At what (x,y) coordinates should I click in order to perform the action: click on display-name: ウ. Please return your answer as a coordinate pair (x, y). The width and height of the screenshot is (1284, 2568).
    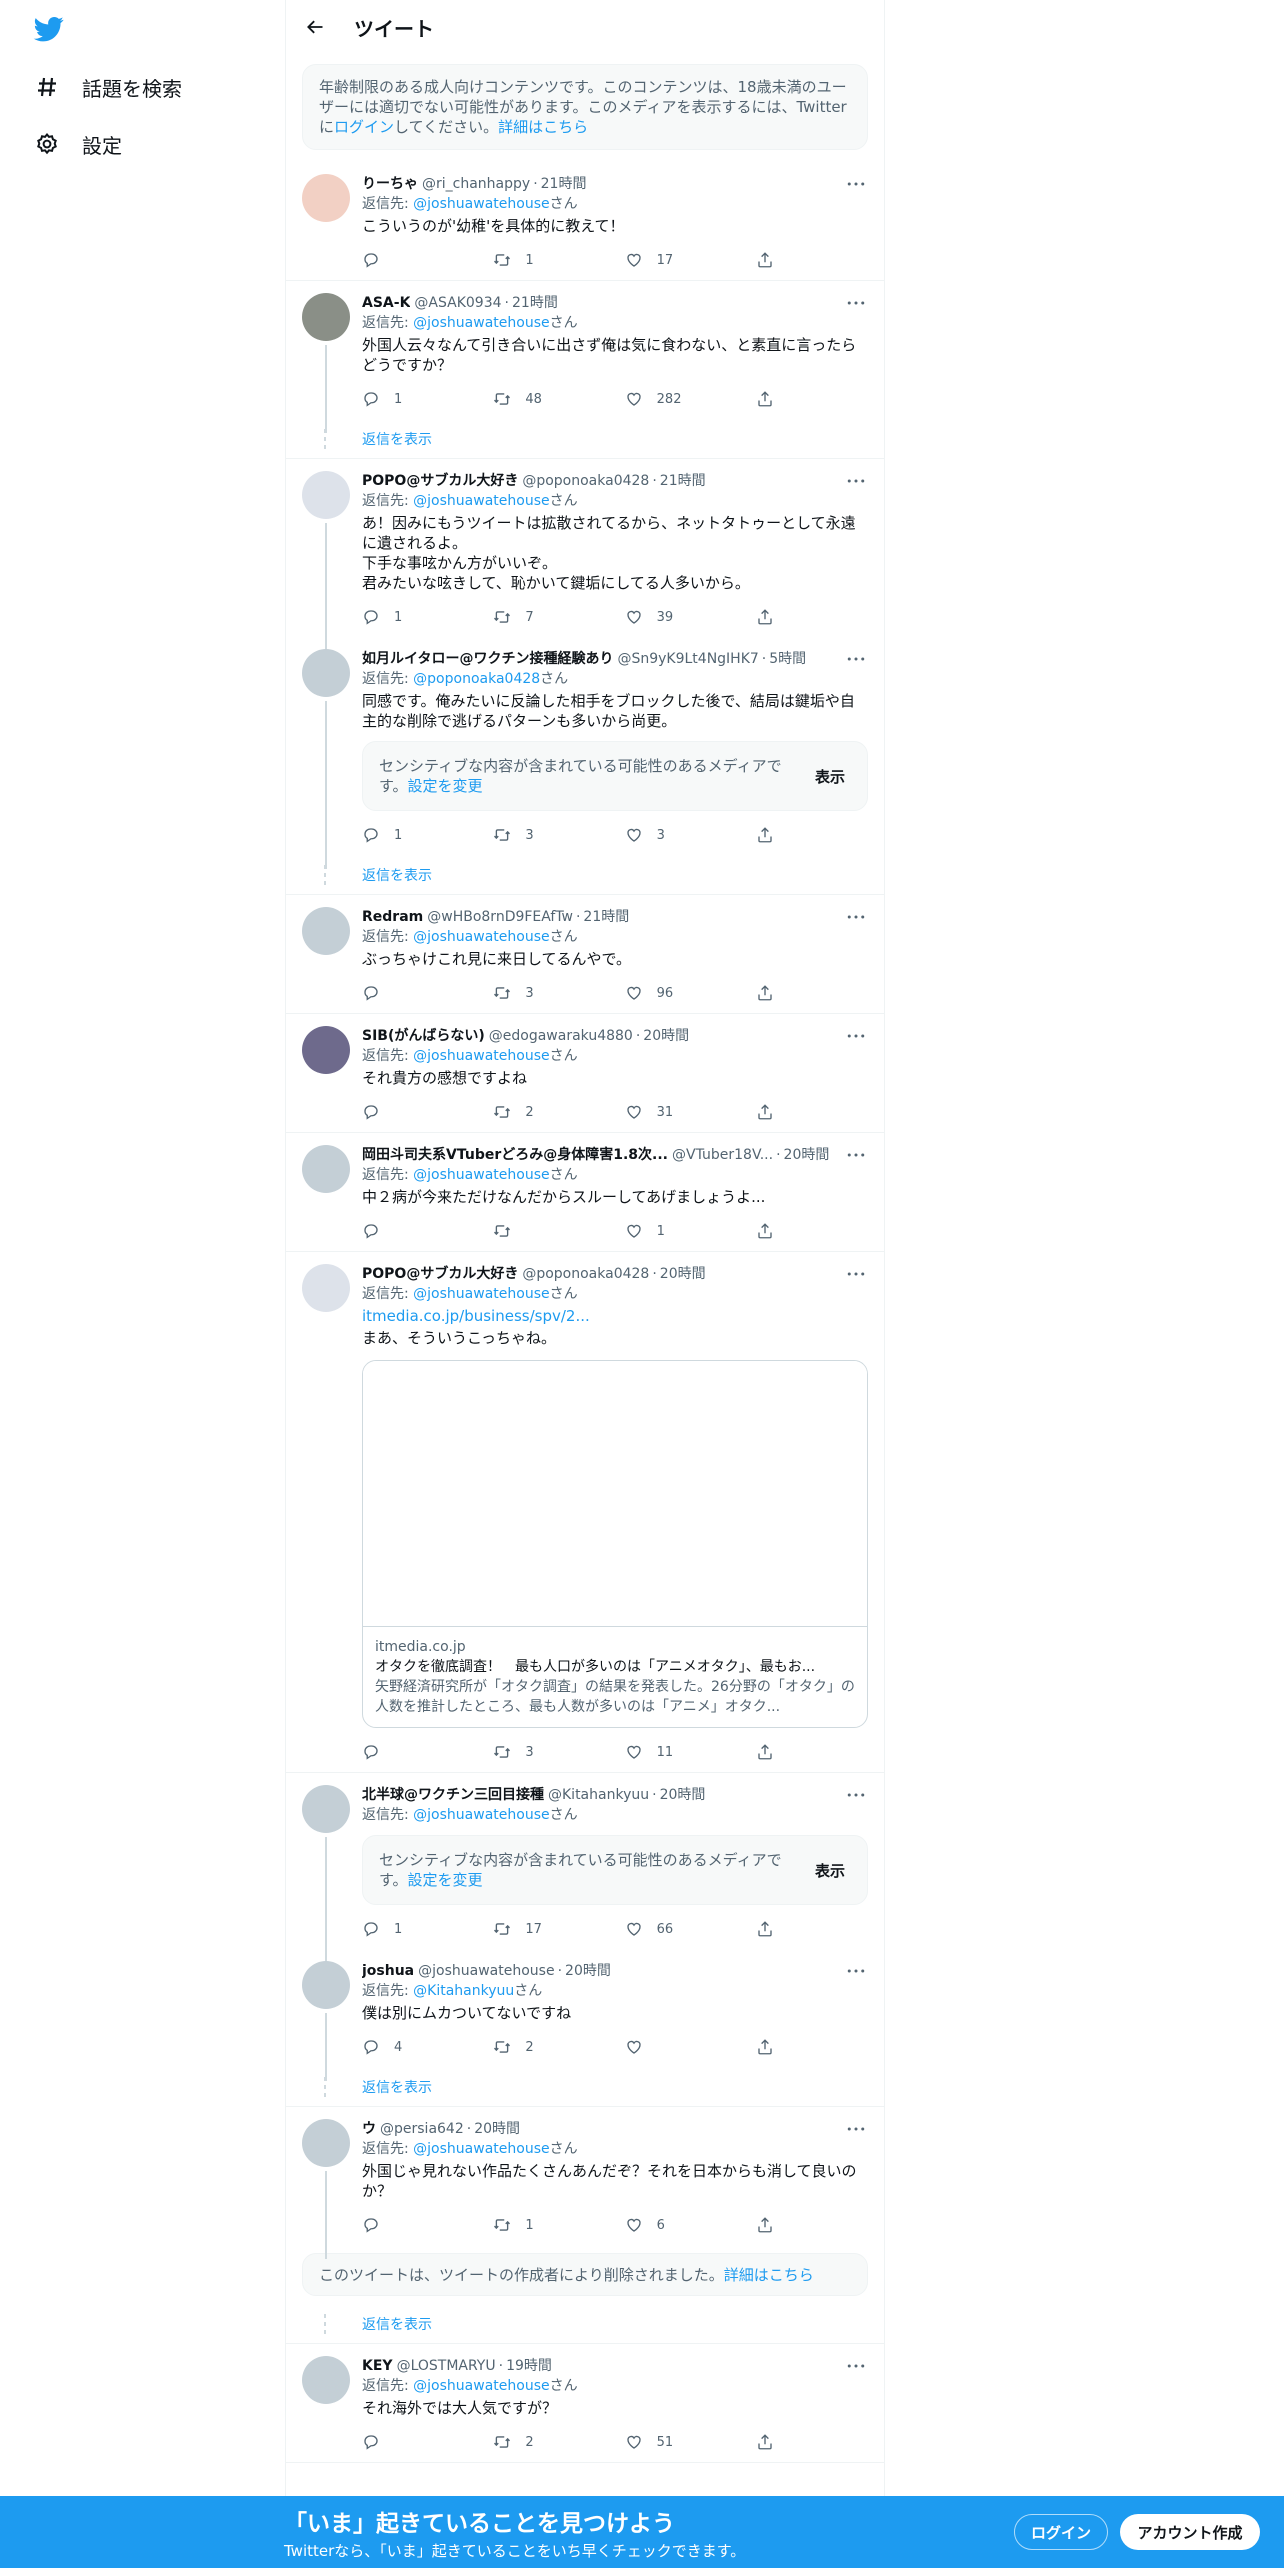
    Looking at the image, I should click on (369, 2129).